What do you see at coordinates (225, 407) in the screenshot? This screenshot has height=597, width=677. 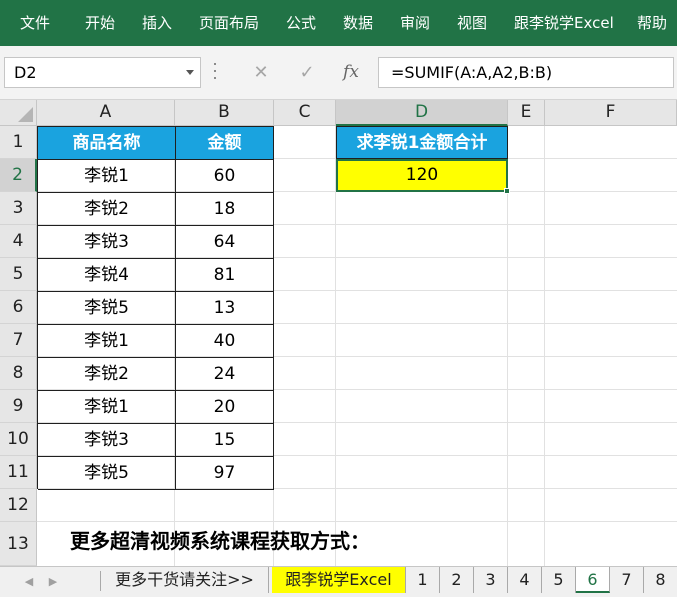 I see `table-cell-amount: 20` at bounding box center [225, 407].